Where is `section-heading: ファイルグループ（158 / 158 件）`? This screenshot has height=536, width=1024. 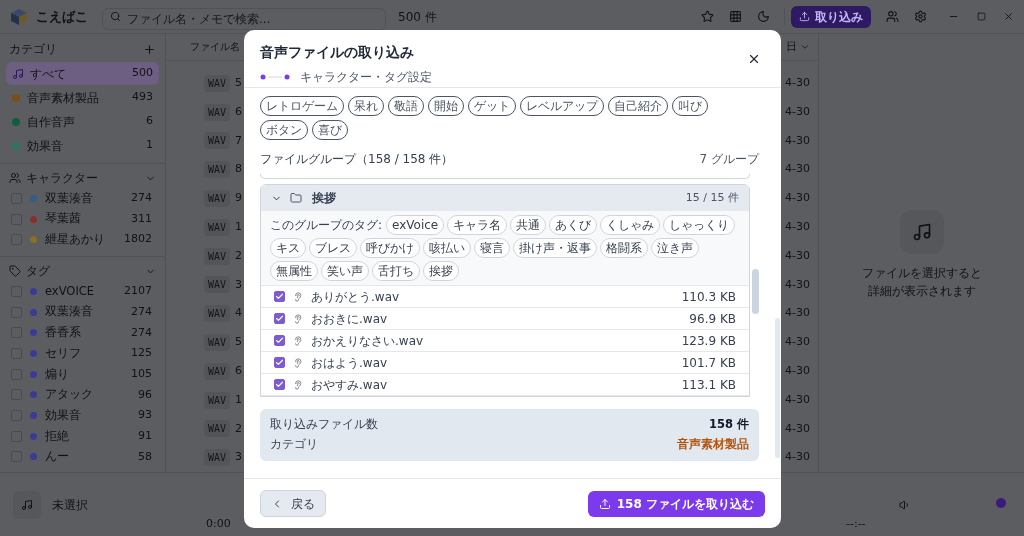
section-heading: ファイルグループ（158 / 158 件） is located at coordinates (357, 159).